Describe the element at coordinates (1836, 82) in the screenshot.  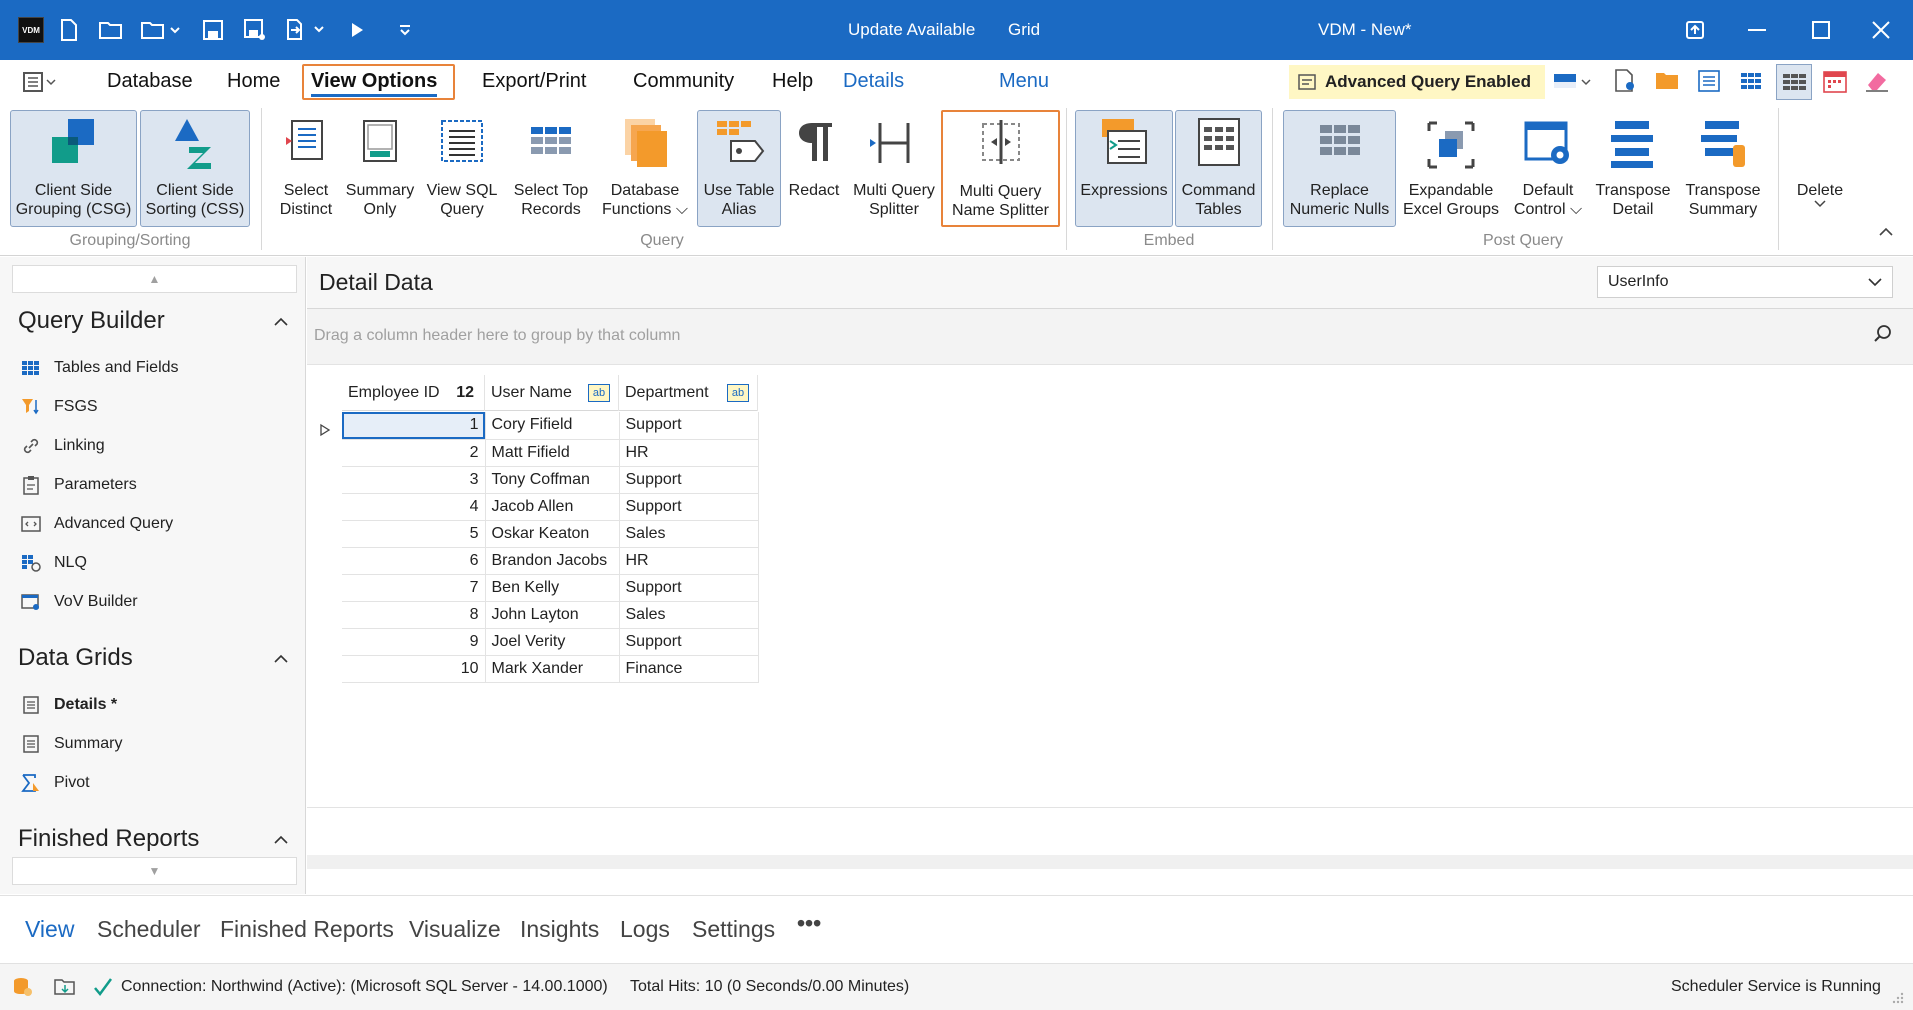
I see `calendar-icon` at that location.